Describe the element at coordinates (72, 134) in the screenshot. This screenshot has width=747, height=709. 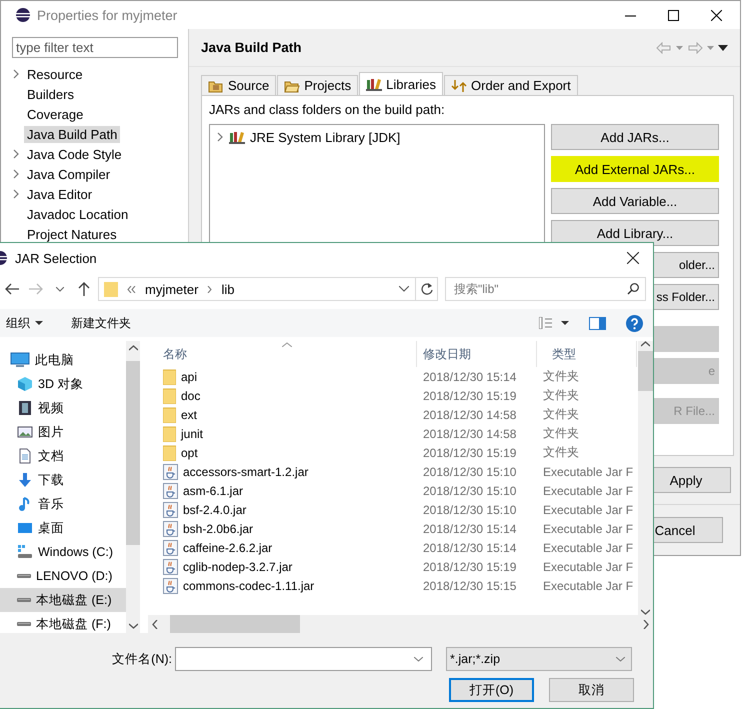
I see `sidebar-item: Java Build Path` at that location.